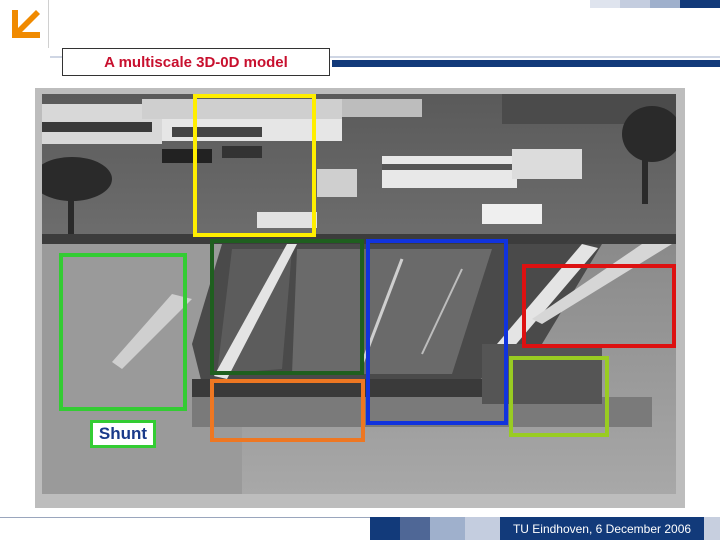 The height and width of the screenshot is (540, 720). I want to click on region-box-red, so click(599, 306).